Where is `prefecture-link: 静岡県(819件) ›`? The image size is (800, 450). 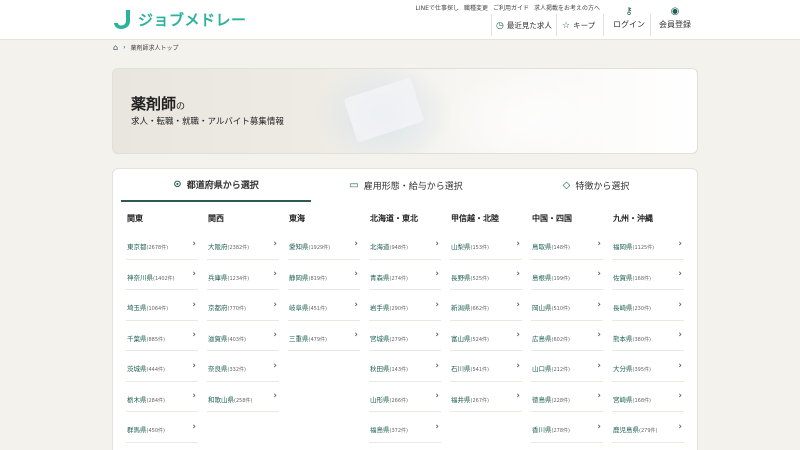 prefecture-link: 静岡県(819件) › is located at coordinates (324, 275).